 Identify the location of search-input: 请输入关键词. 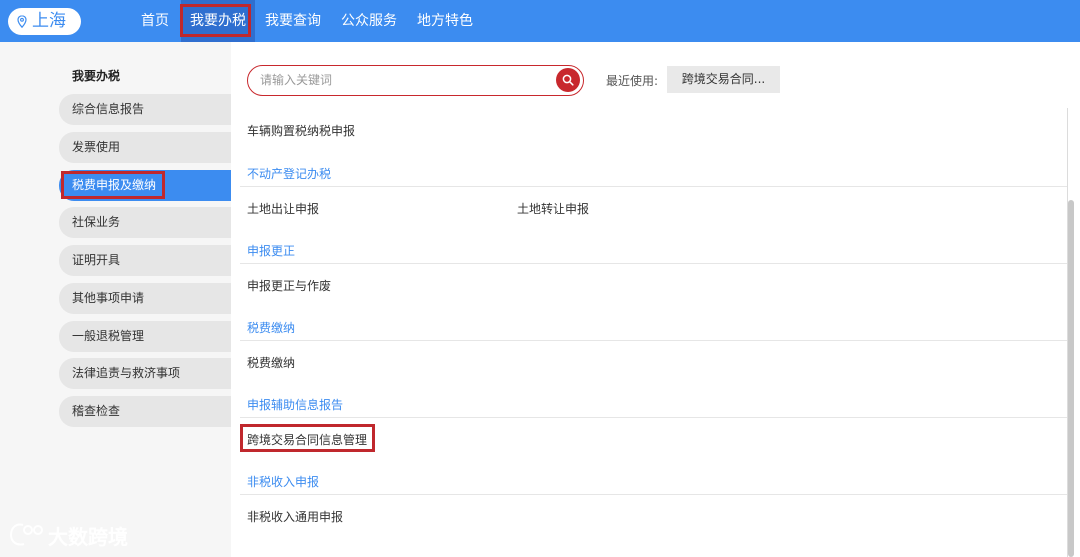
(415, 80).